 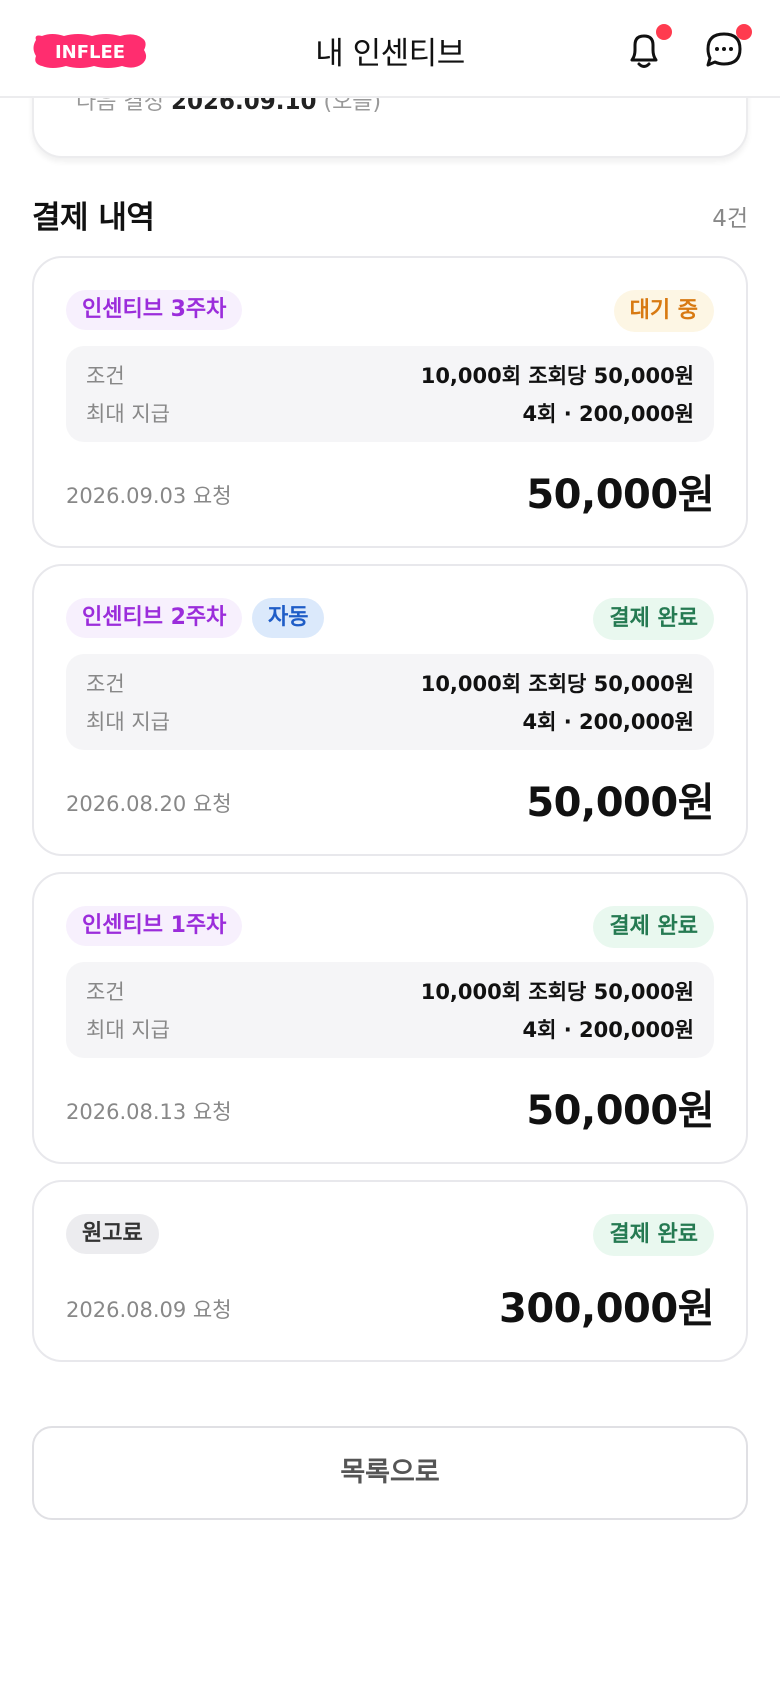 I want to click on auto-tag: 자동, so click(x=288, y=618).